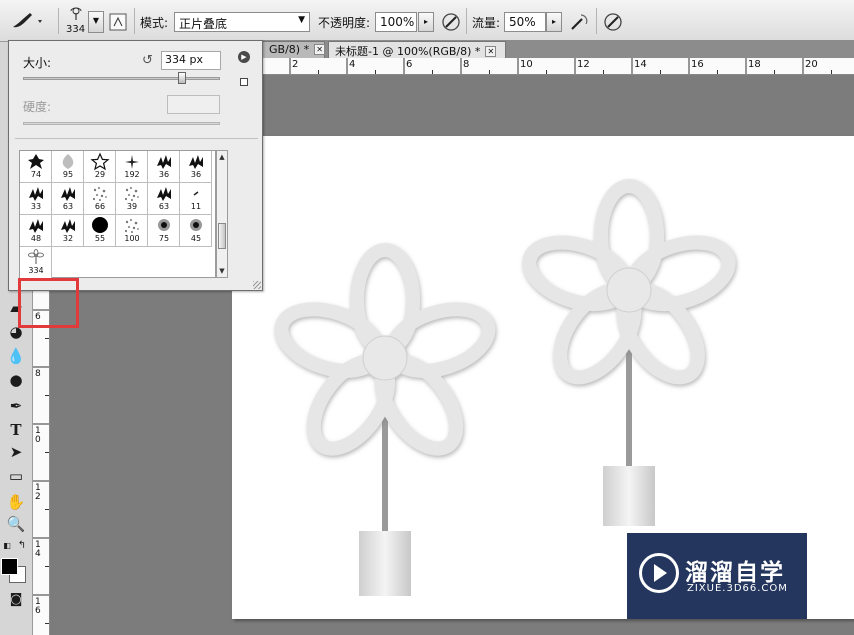 Image resolution: width=854 pixels, height=635 pixels. Describe the element at coordinates (191, 60) in the screenshot. I see `size-input: 334 px` at that location.